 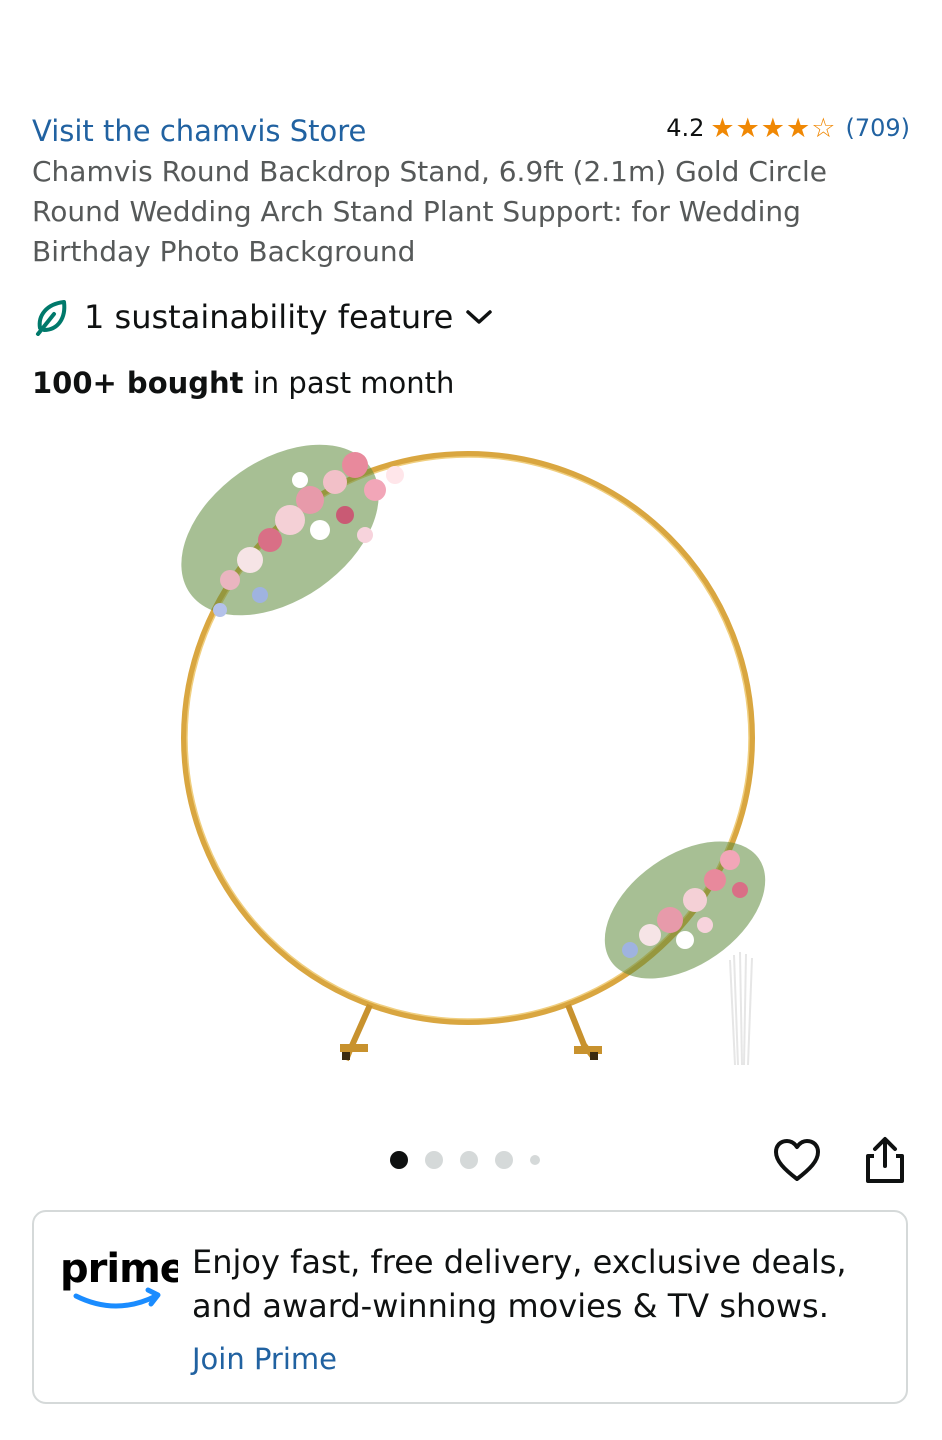 What do you see at coordinates (885, 1160) in the screenshot?
I see `share-icon` at bounding box center [885, 1160].